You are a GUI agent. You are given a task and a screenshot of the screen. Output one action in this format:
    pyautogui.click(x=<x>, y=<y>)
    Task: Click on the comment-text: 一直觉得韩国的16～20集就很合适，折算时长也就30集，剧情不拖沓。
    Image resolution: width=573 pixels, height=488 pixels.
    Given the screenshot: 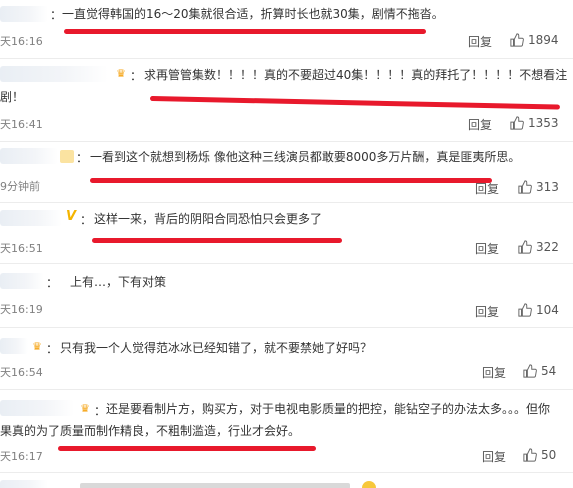 What is the action you would take?
    pyautogui.click(x=253, y=14)
    